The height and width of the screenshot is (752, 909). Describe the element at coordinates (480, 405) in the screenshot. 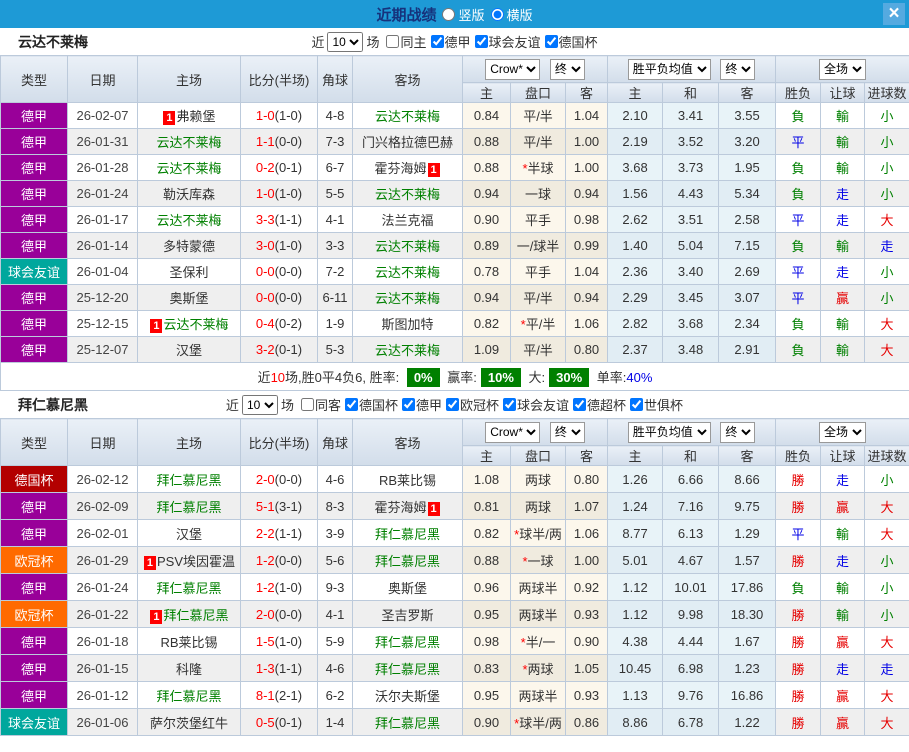

I see `checkbox-label: 欧冠杯` at that location.